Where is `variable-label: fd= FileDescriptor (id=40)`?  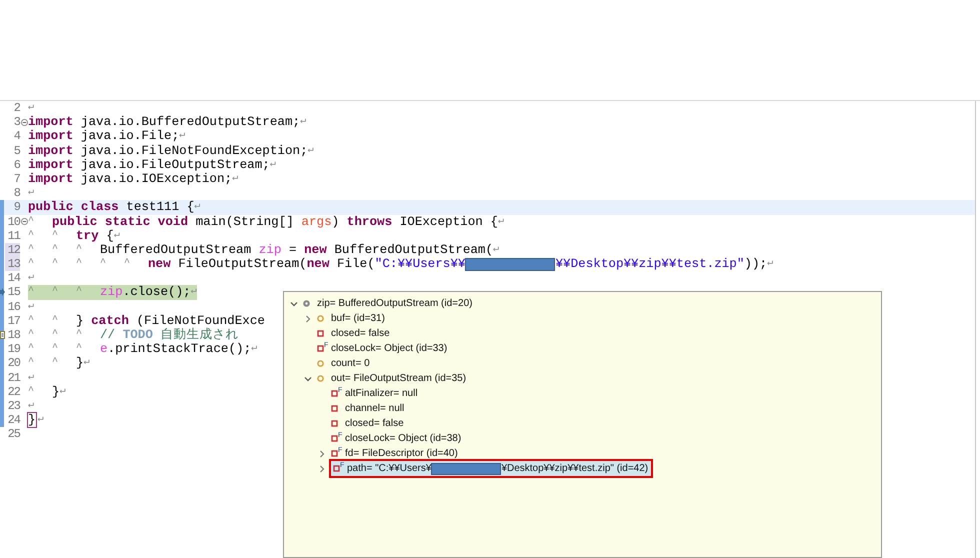
variable-label: fd= FileDescriptor (id=40) is located at coordinates (401, 453).